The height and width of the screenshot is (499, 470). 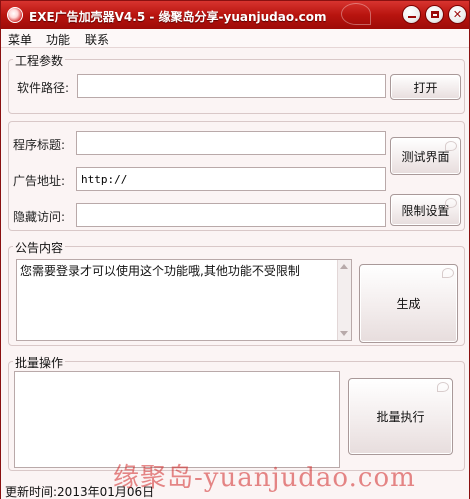 What do you see at coordinates (411, 14) in the screenshot?
I see `minimize-button` at bounding box center [411, 14].